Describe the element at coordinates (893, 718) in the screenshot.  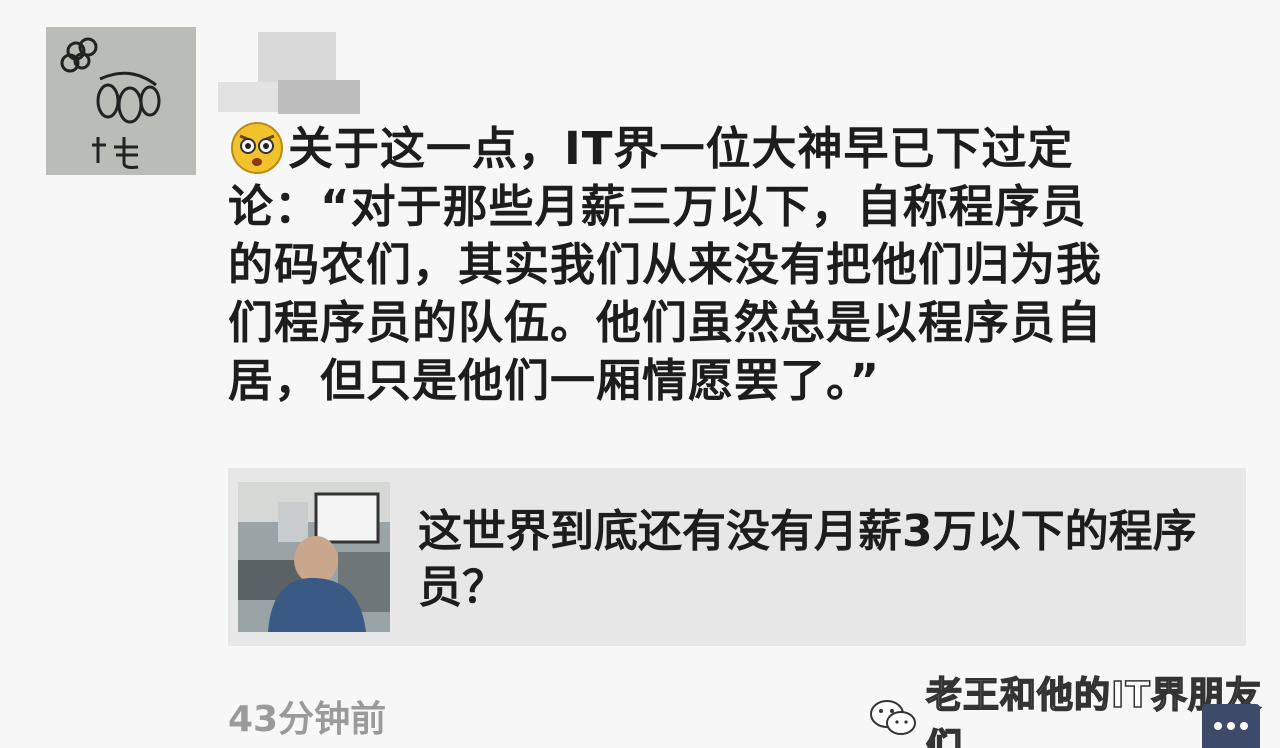
I see `wechat-icon` at that location.